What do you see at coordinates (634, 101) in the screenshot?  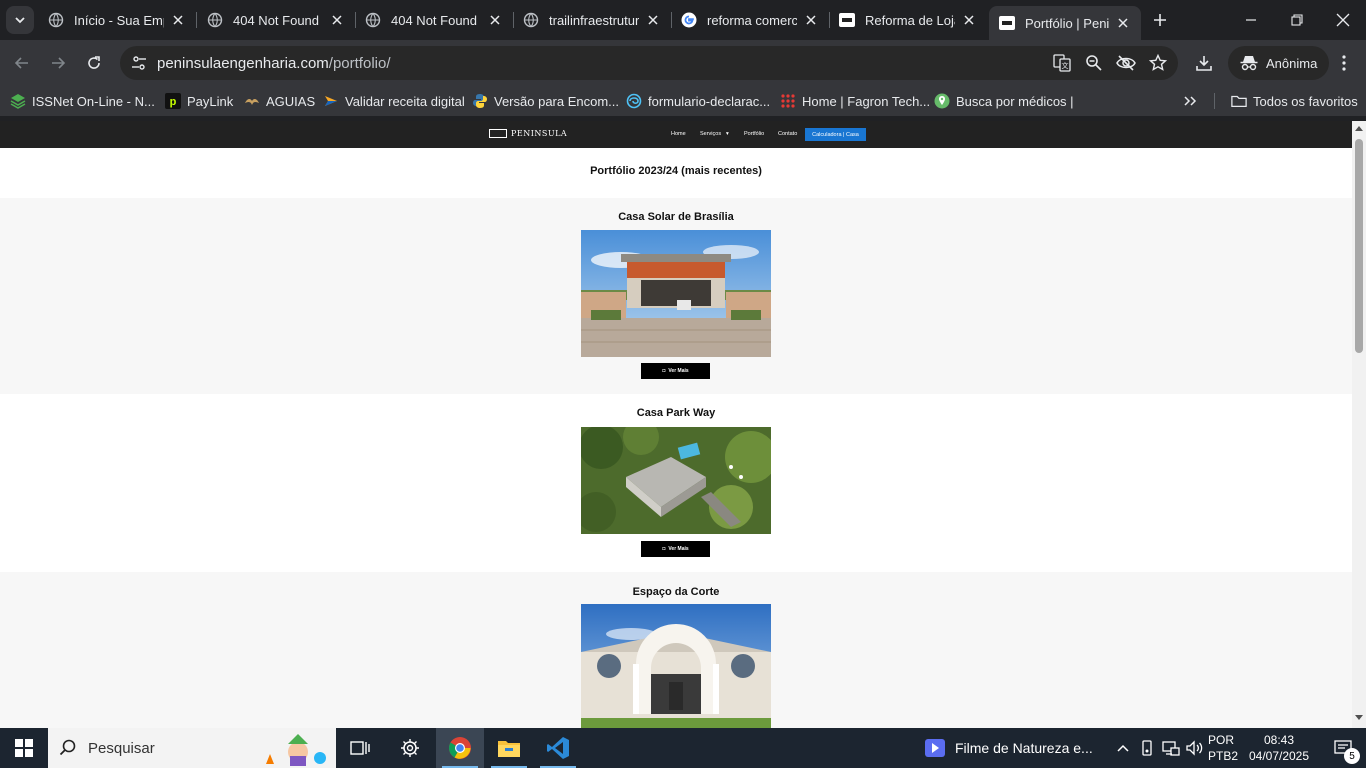 I see `swirl-icon` at bounding box center [634, 101].